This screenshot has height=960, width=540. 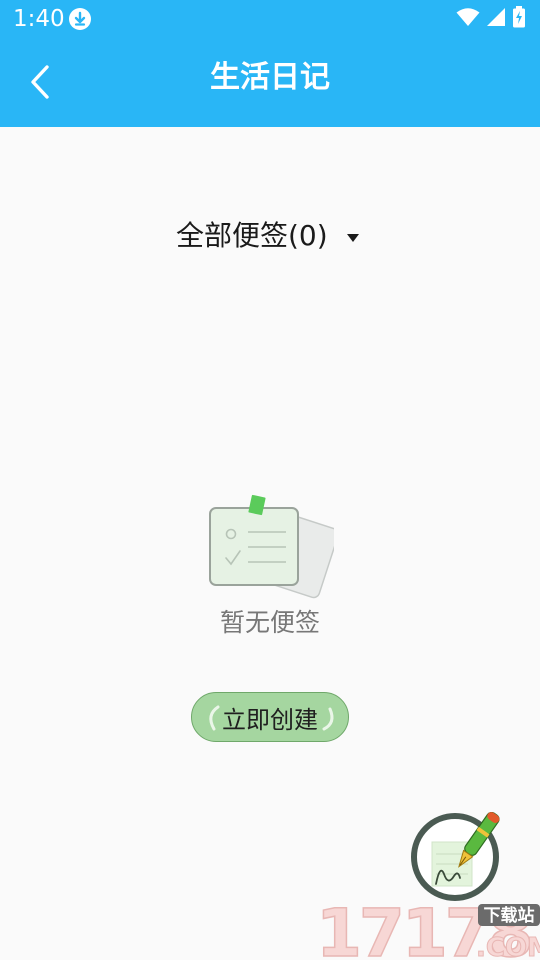 I want to click on svg-text: 下载站, so click(x=509, y=915).